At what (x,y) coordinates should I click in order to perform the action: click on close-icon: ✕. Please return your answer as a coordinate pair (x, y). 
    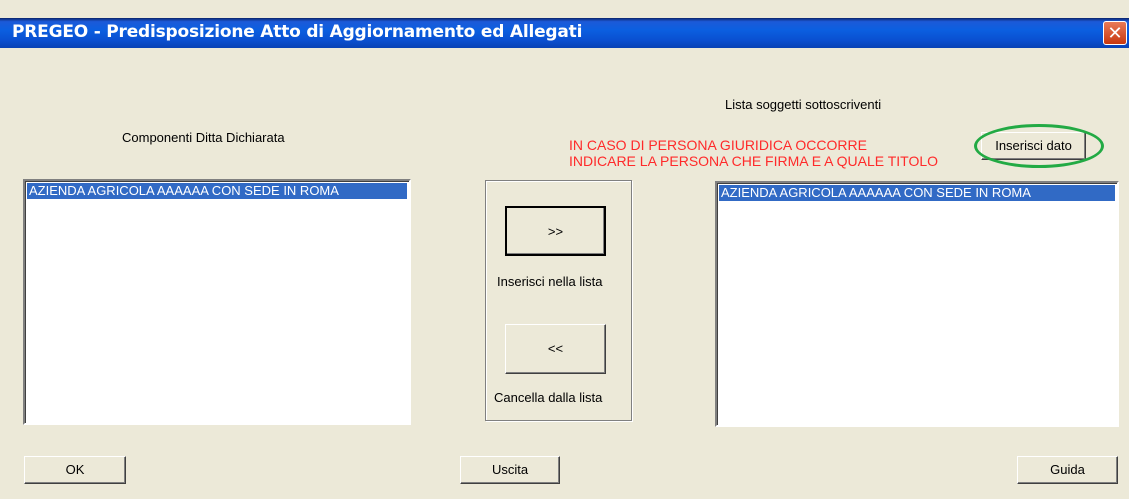
    Looking at the image, I should click on (1115, 33).